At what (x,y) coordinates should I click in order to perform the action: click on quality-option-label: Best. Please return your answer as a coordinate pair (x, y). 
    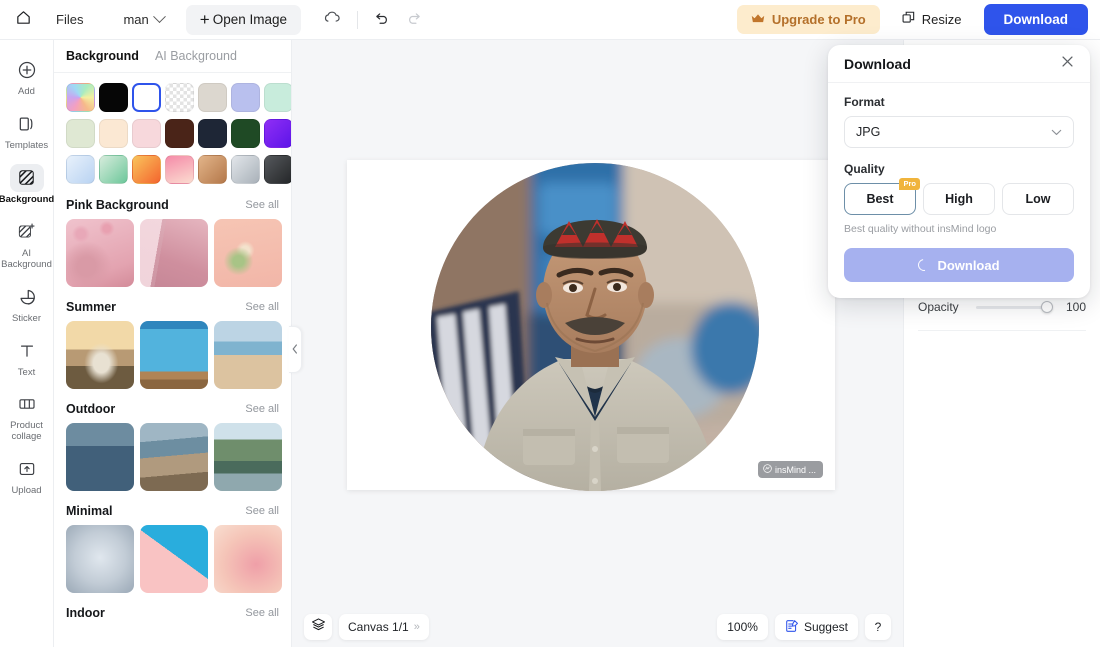
    Looking at the image, I should click on (880, 199).